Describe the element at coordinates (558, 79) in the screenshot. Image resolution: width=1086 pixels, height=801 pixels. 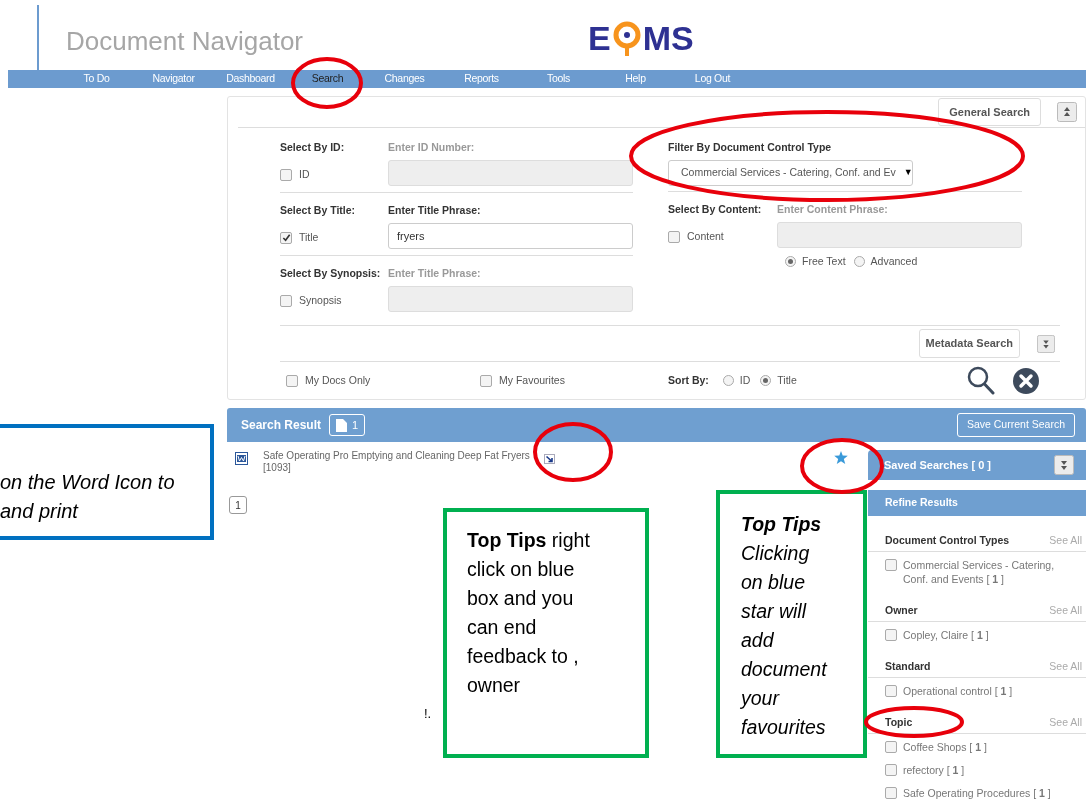
I see `nav-link: Tools` at that location.